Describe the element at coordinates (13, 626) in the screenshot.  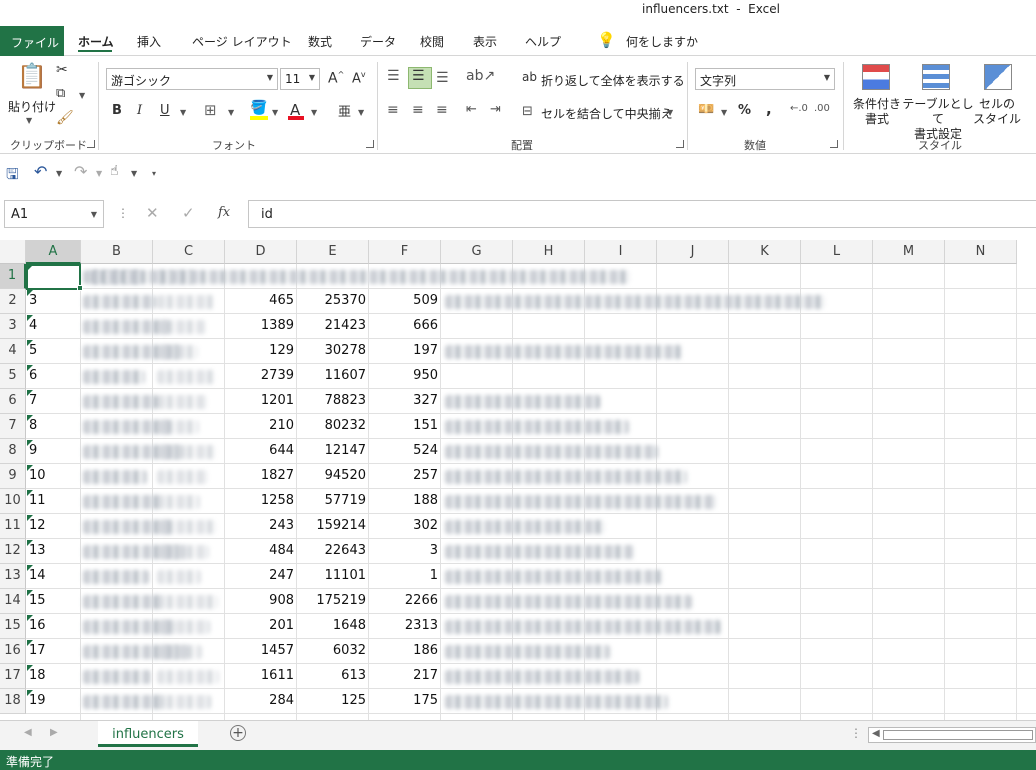
I see `row-header-15: 15` at that location.